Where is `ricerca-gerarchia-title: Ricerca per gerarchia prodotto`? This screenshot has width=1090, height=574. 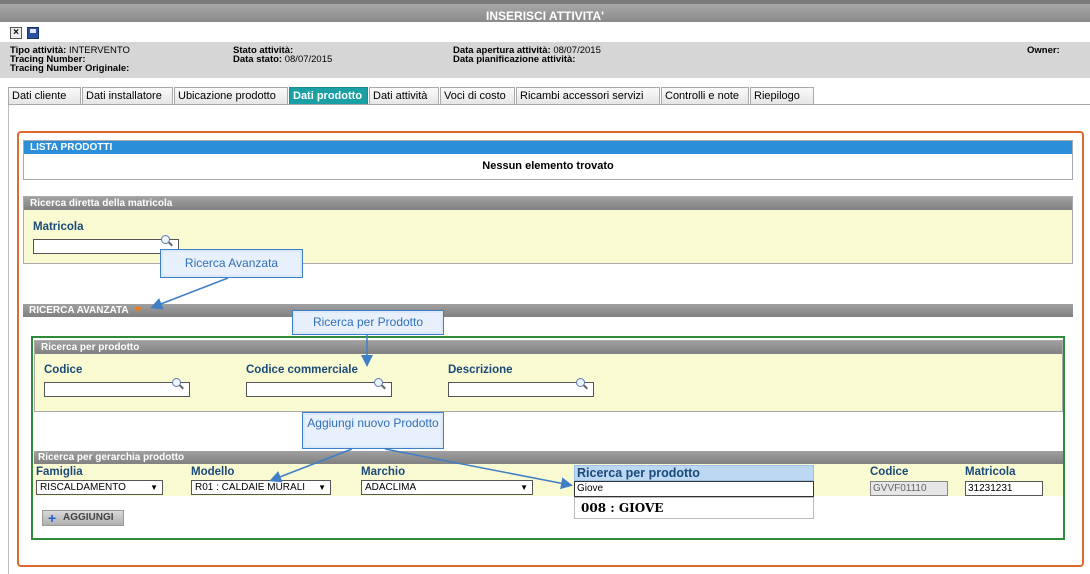 ricerca-gerarchia-title: Ricerca per gerarchia prodotto is located at coordinates (548, 457).